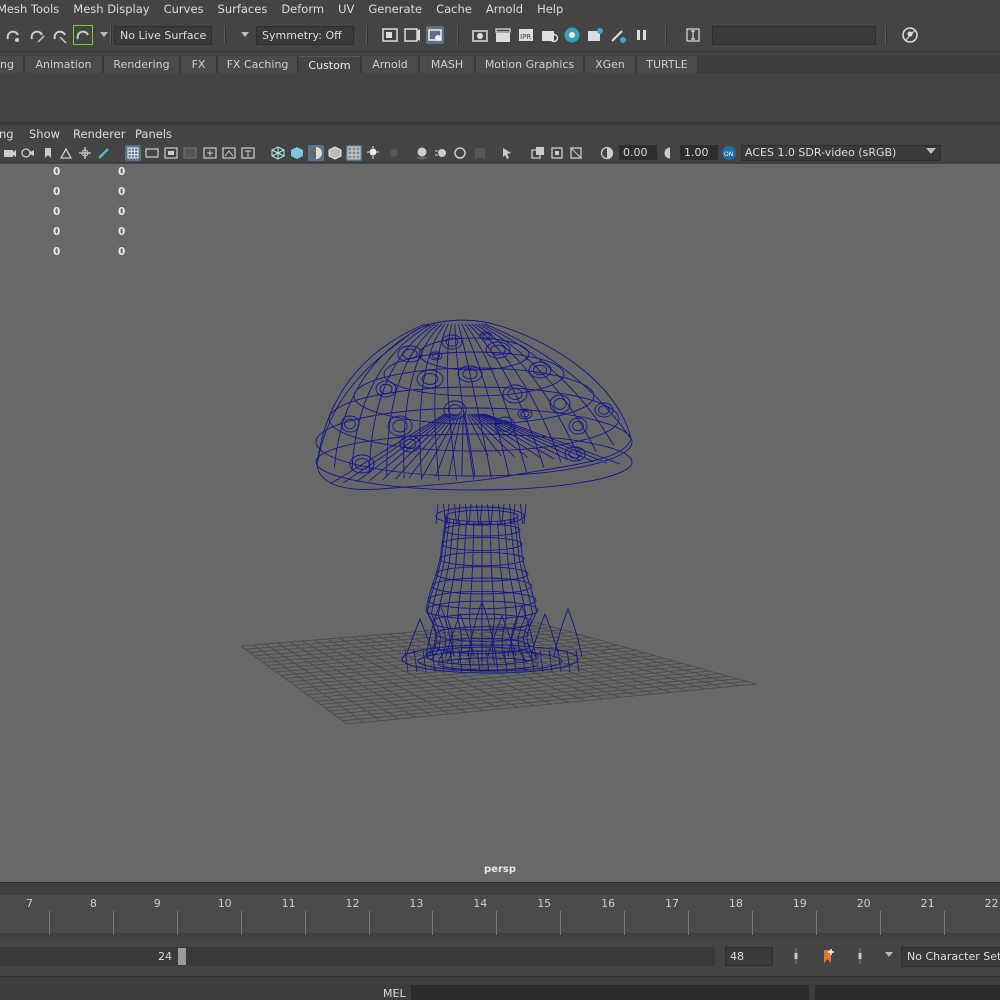  Describe the element at coordinates (504, 9) in the screenshot. I see `menu-arnold: Arnold` at that location.